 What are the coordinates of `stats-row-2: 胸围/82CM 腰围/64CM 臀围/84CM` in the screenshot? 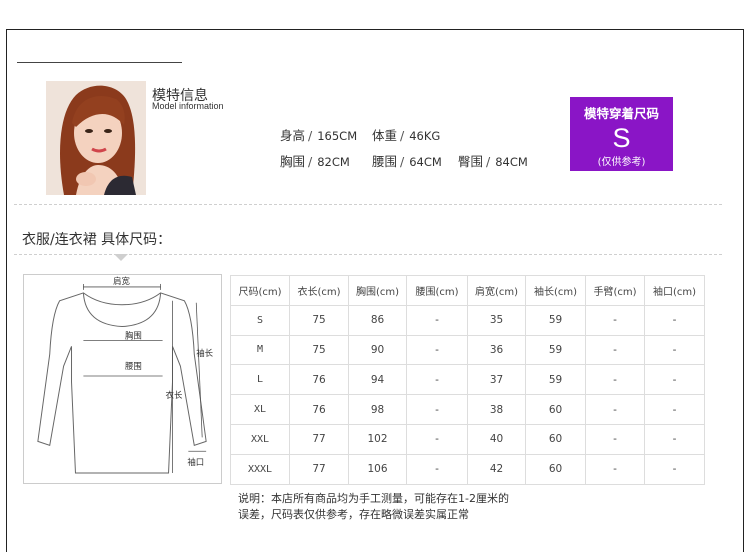 It's located at (414, 160).